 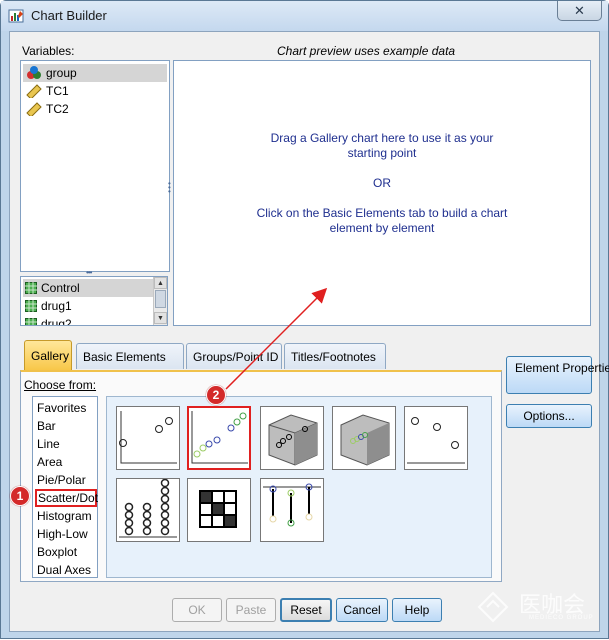 What do you see at coordinates (130, 356) in the screenshot?
I see `tab-basic-elements: Basic Elements` at bounding box center [130, 356].